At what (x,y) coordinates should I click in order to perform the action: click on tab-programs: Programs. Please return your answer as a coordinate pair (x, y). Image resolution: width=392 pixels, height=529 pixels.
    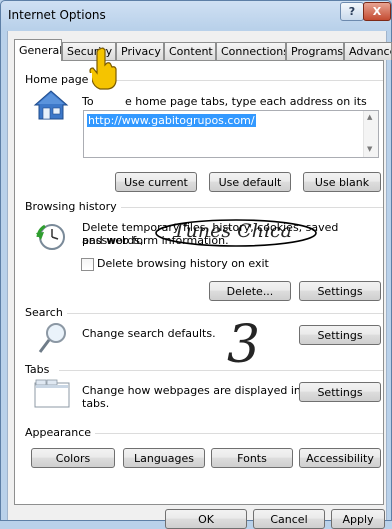
    Looking at the image, I should click on (315, 51).